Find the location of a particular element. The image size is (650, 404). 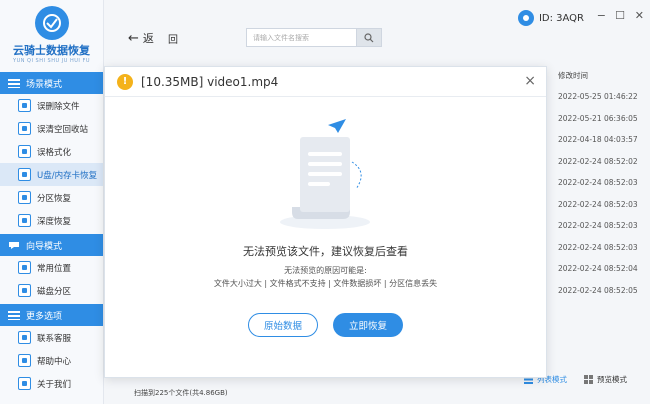

usb-icon is located at coordinates (24, 174).